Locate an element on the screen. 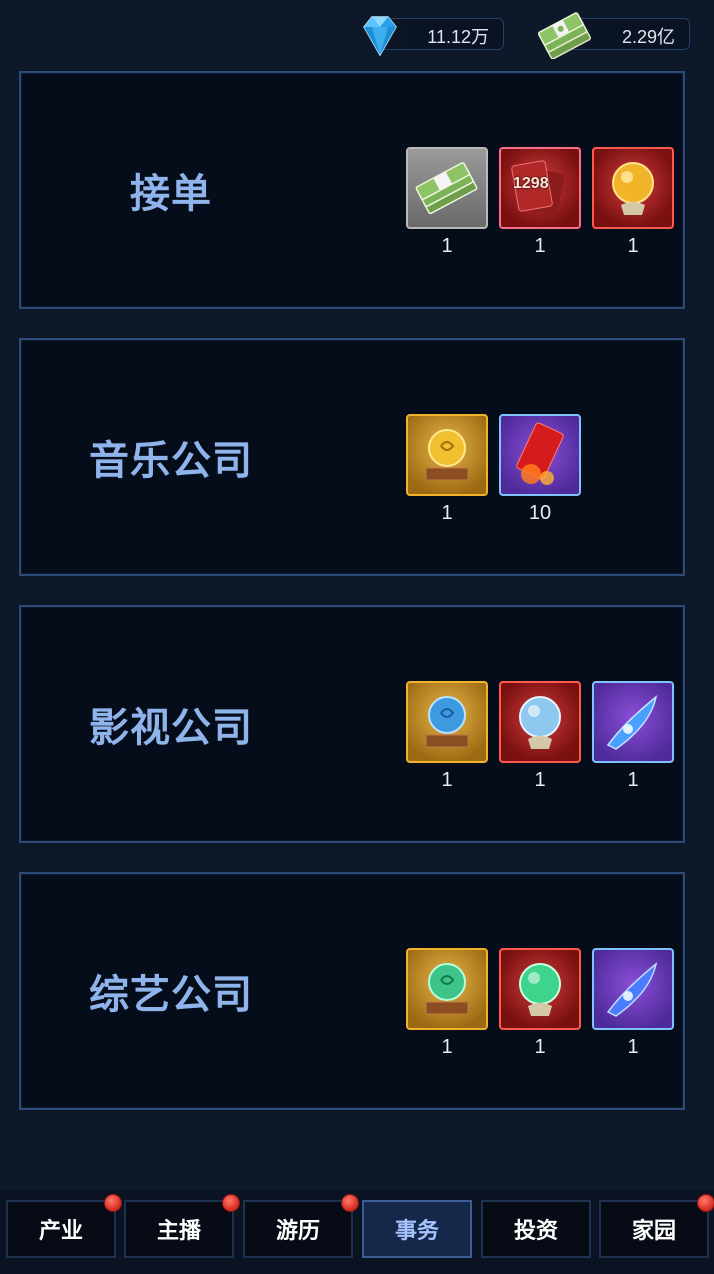  card-value-label: 1298 is located at coordinates (531, 183).